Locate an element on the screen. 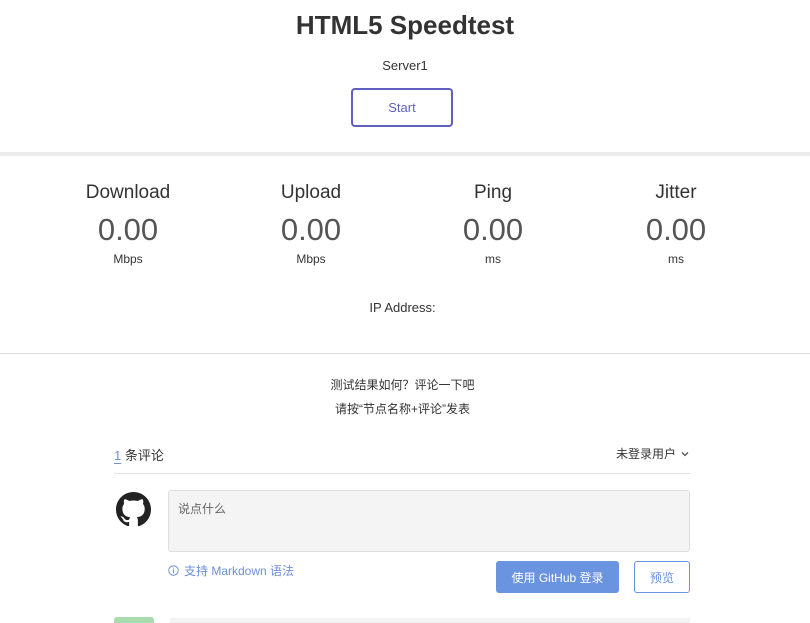  preview-button: 预览 is located at coordinates (662, 577).